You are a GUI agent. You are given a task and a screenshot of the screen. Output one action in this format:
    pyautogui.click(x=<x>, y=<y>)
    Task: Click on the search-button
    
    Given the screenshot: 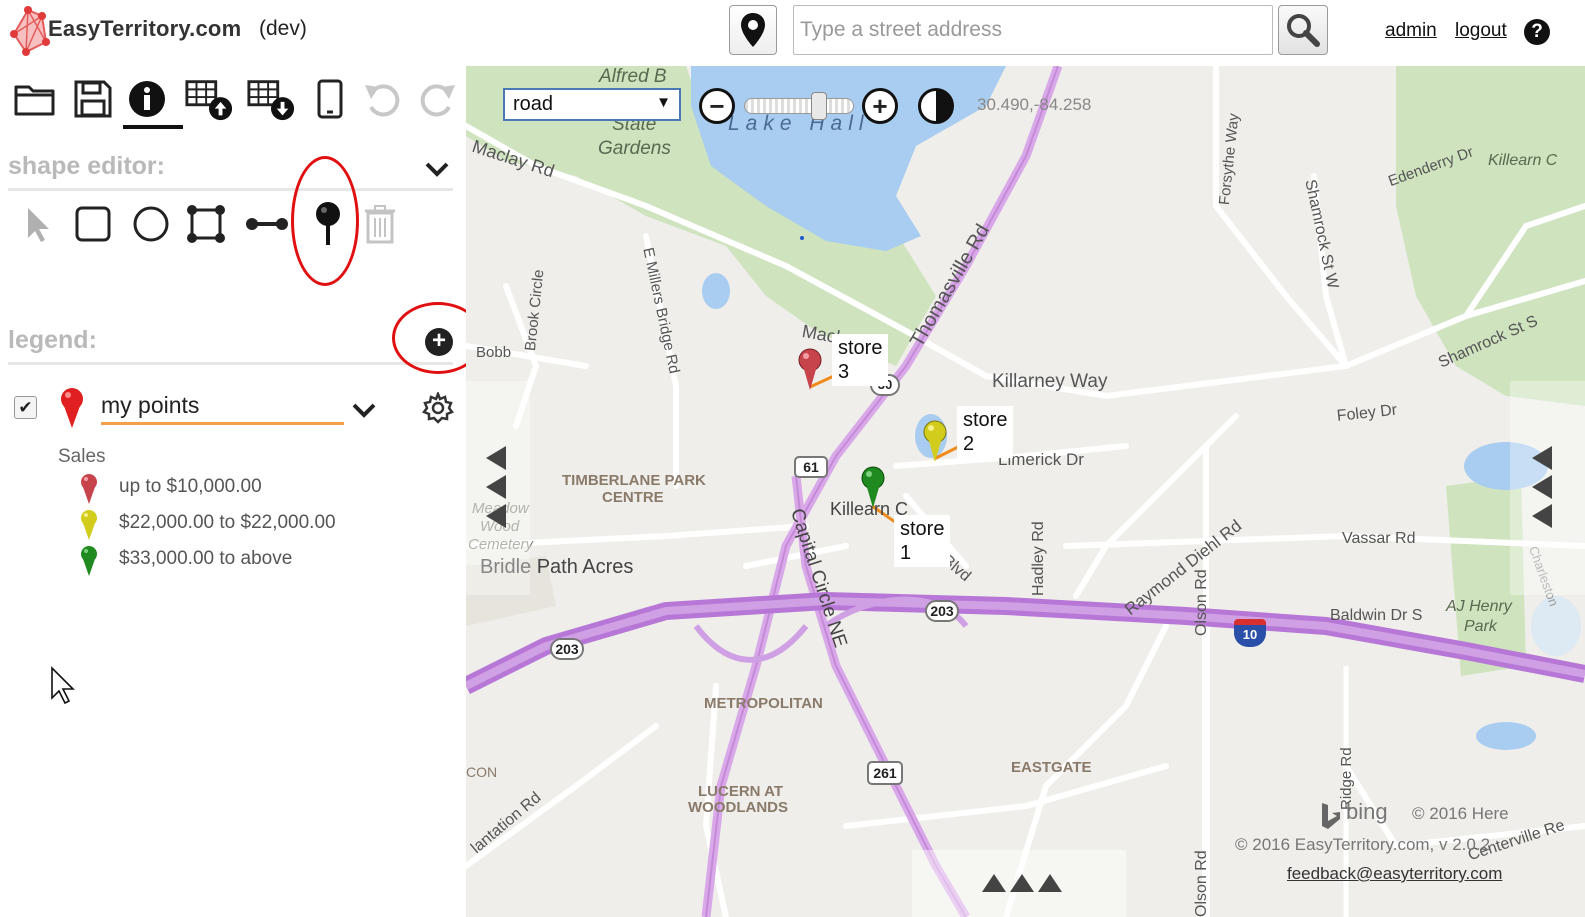 What is the action you would take?
    pyautogui.click(x=1303, y=30)
    